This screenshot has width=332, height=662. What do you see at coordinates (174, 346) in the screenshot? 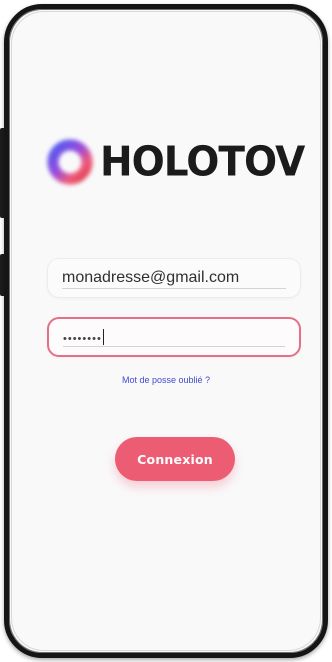
I see `password-underline` at bounding box center [174, 346].